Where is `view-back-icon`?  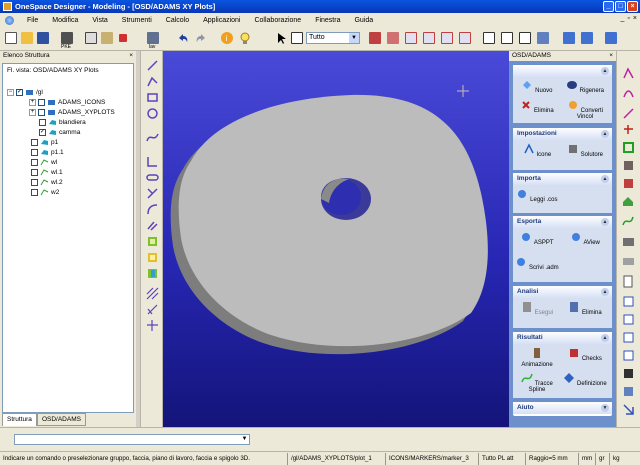
view-back-icon is located at coordinates (611, 38).